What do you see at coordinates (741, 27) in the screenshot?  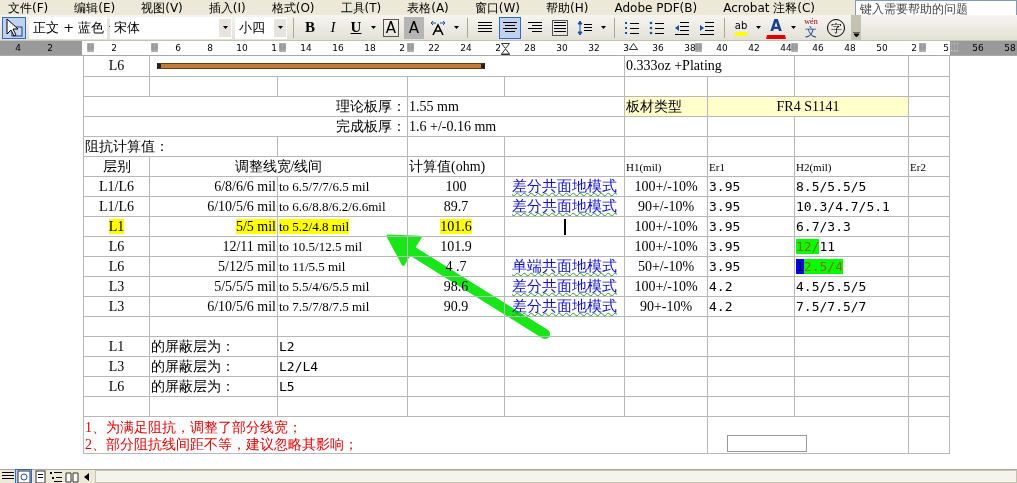 I see `highlight-button: ab` at bounding box center [741, 27].